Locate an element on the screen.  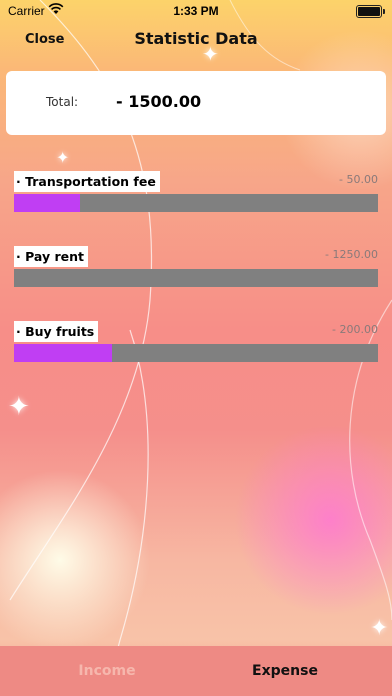
expense-item: · Transportation fee - 50.00 is located at coordinates (196, 193).